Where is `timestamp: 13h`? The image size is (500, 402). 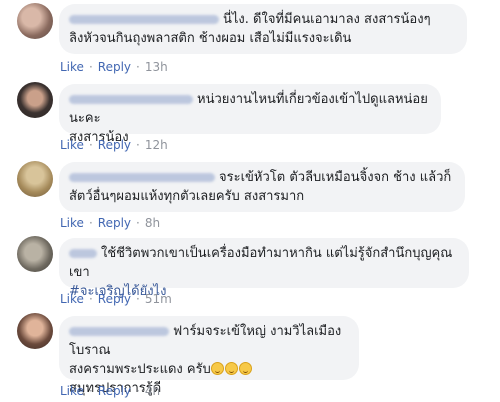 timestamp: 13h is located at coordinates (156, 67).